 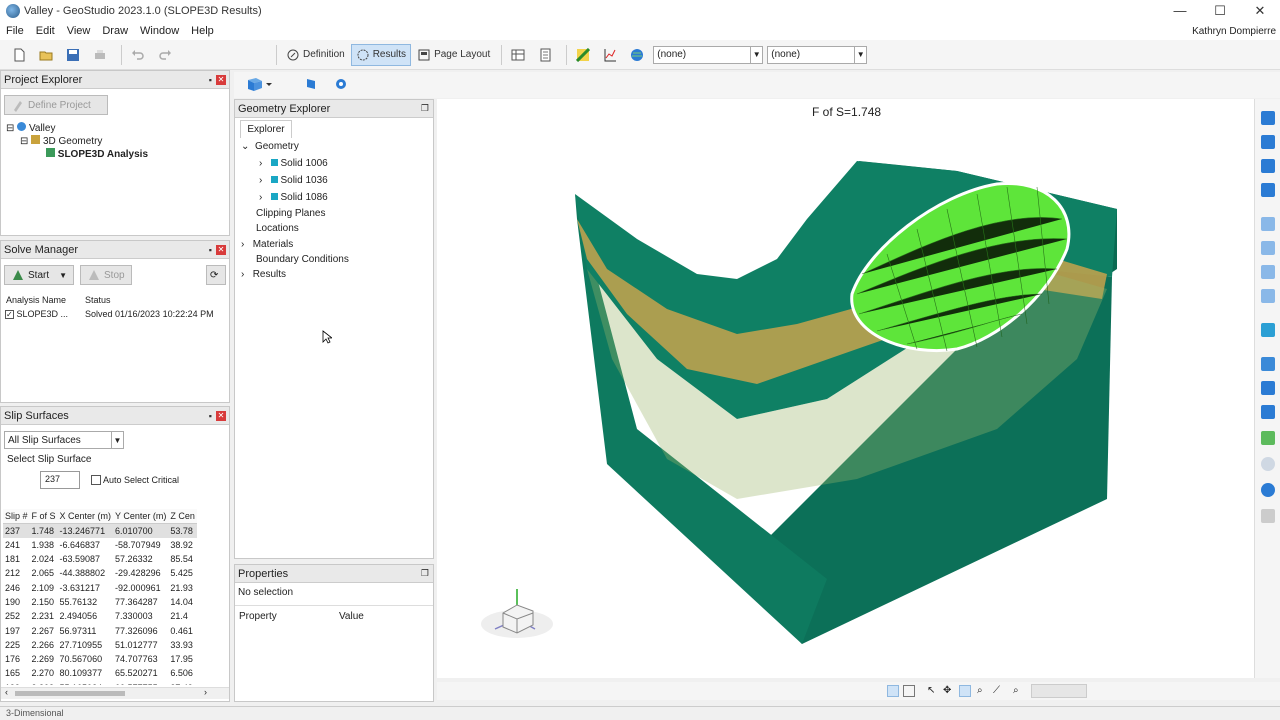 I want to click on globe-view-button, so click(x=638, y=55).